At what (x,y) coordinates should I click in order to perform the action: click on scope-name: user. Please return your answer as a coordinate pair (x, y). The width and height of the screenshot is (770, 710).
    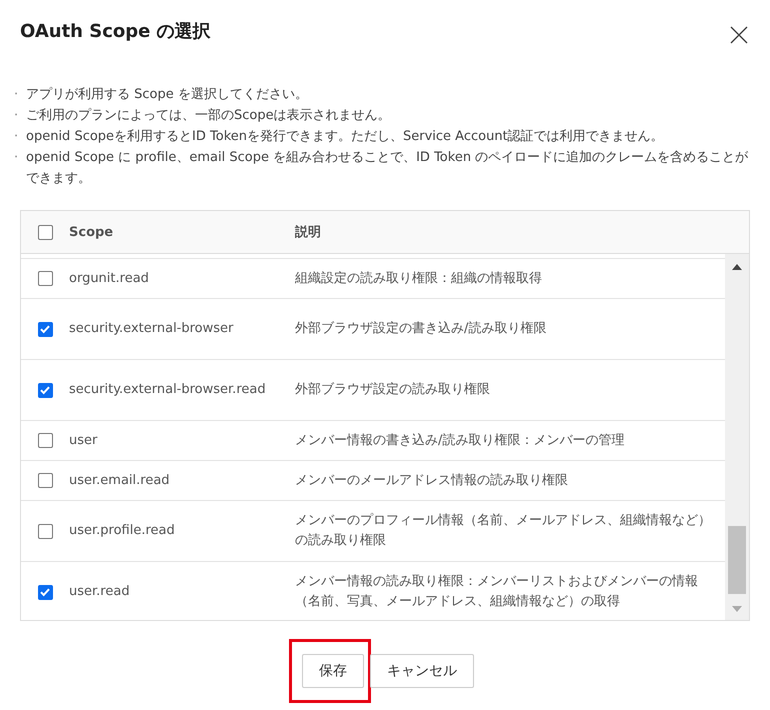
    Looking at the image, I should click on (83, 440).